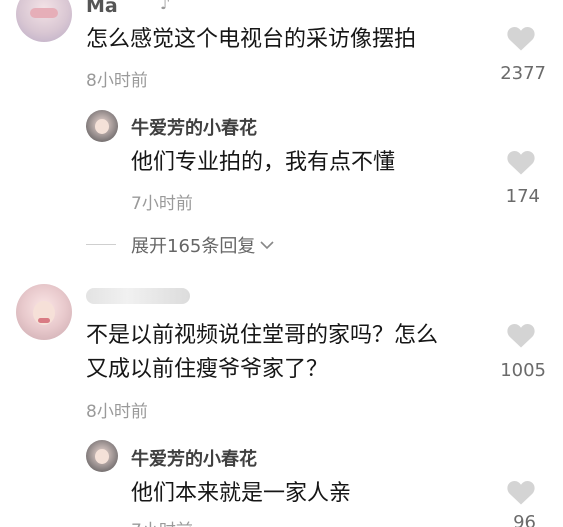 The height and width of the screenshot is (527, 563). Describe the element at coordinates (522, 196) in the screenshot. I see `like-count: 174` at that location.